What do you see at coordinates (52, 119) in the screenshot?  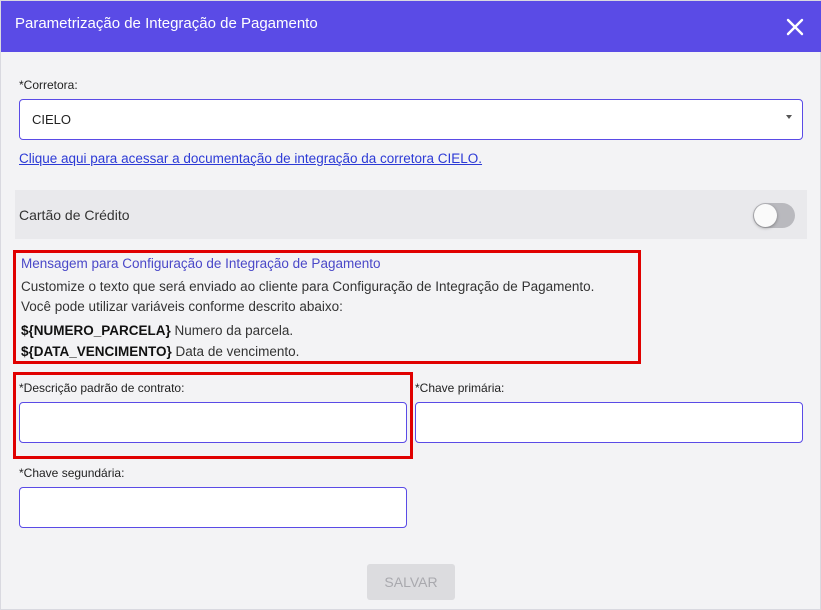 I see `corretora-select-value: CIELO` at bounding box center [52, 119].